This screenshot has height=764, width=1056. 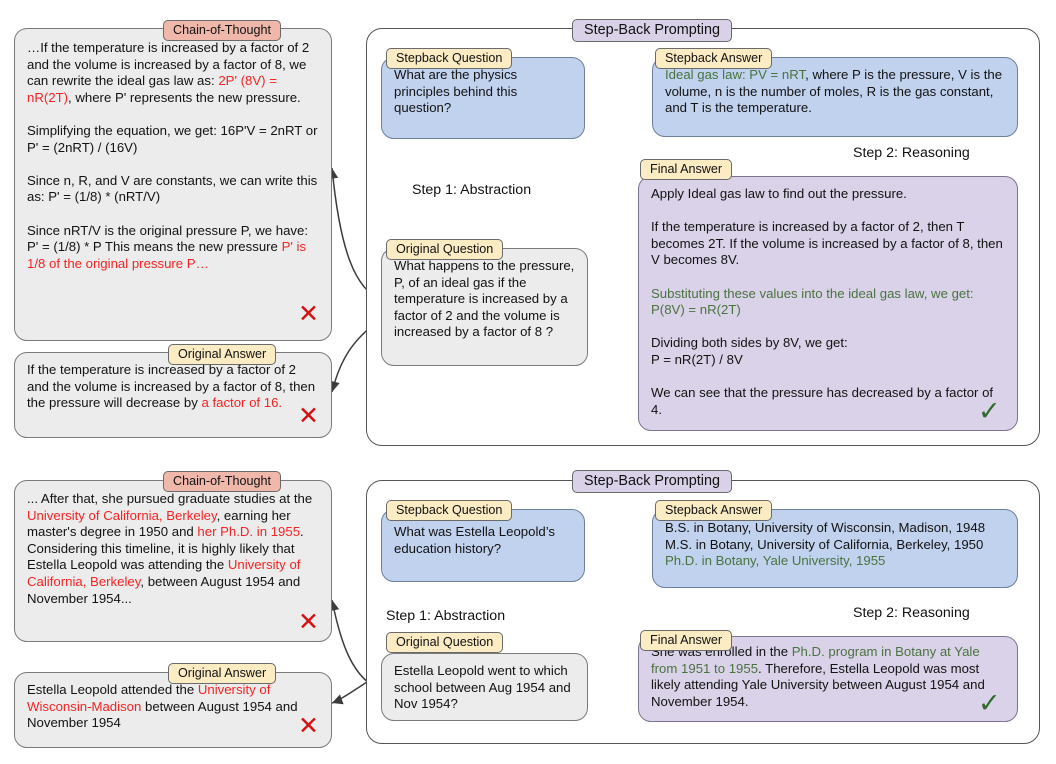 What do you see at coordinates (308, 622) in the screenshot?
I see `cot-error-mark-leopold: ✕` at bounding box center [308, 622].